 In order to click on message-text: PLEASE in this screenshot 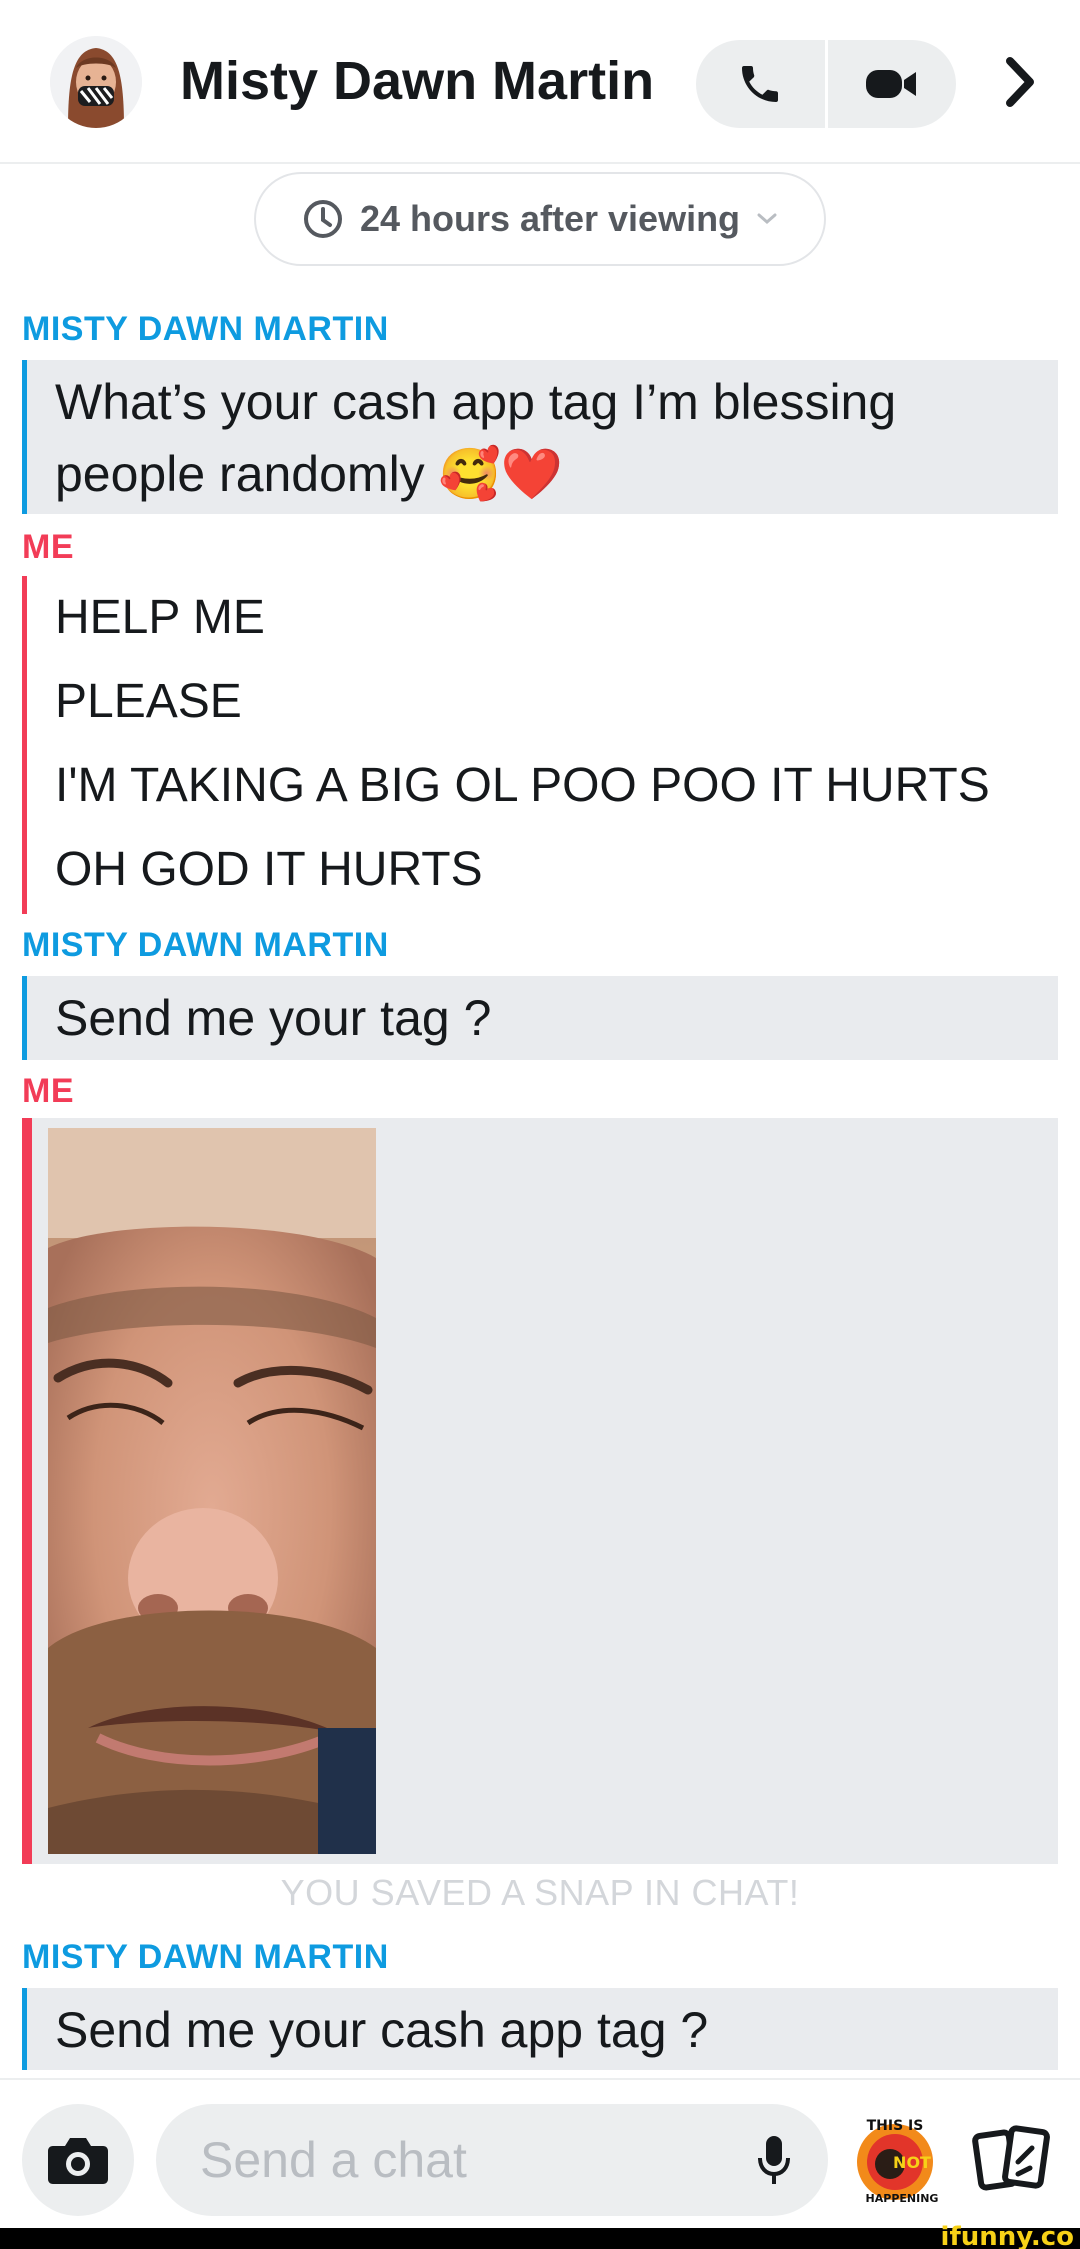, I will do `click(542, 702)`.